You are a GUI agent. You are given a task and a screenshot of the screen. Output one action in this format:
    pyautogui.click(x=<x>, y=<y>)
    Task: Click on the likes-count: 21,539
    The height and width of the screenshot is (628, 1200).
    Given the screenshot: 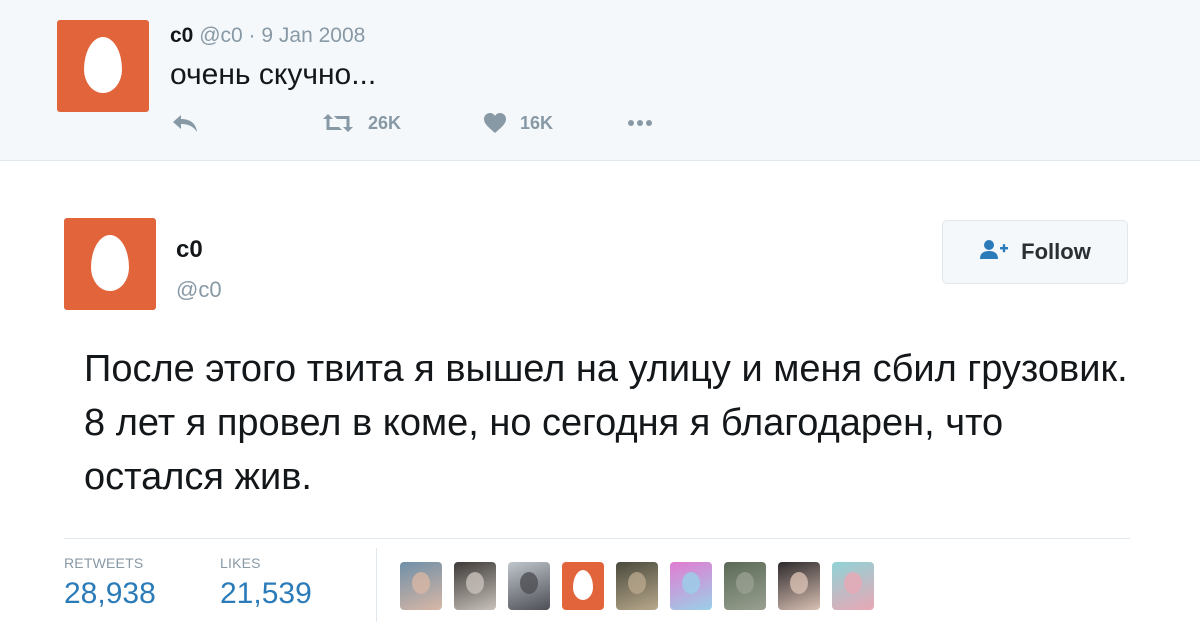 What is the action you would take?
    pyautogui.click(x=266, y=593)
    